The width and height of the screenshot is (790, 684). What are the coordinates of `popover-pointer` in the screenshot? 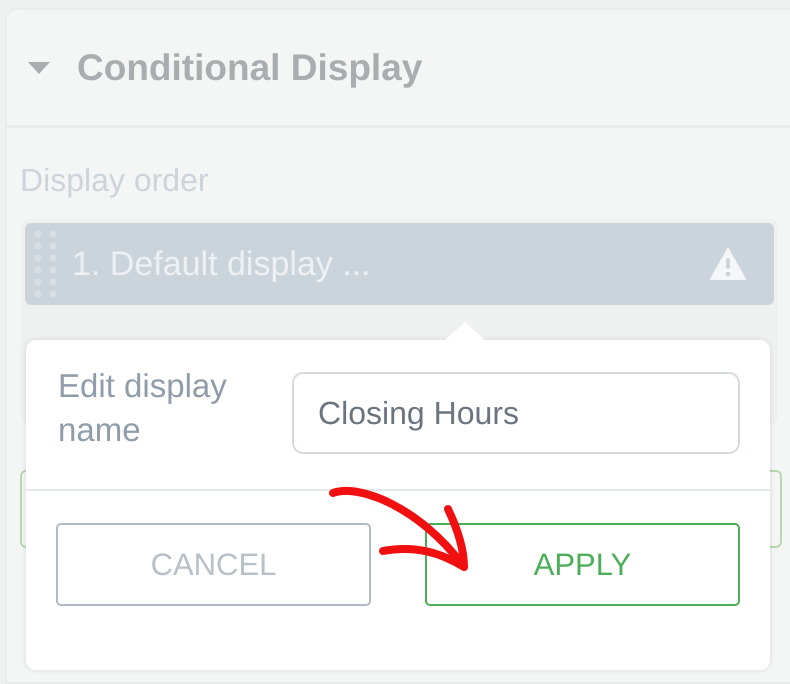 It's located at (465, 332).